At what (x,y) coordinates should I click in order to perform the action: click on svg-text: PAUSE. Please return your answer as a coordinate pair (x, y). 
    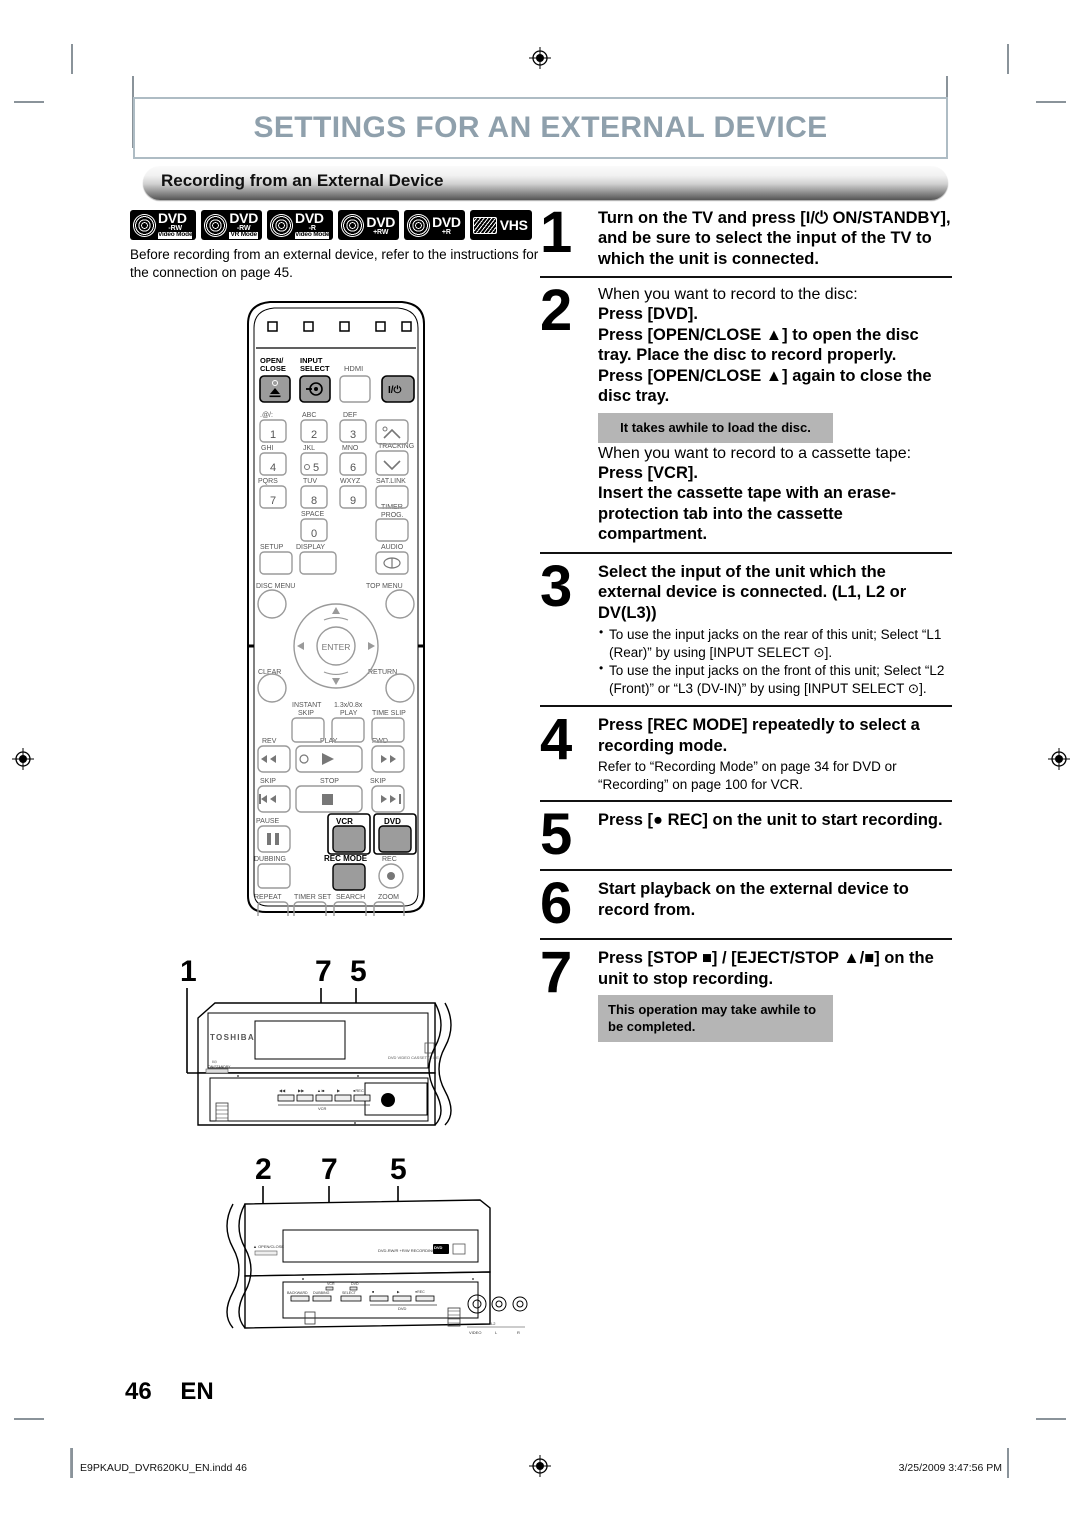
    Looking at the image, I should click on (268, 821).